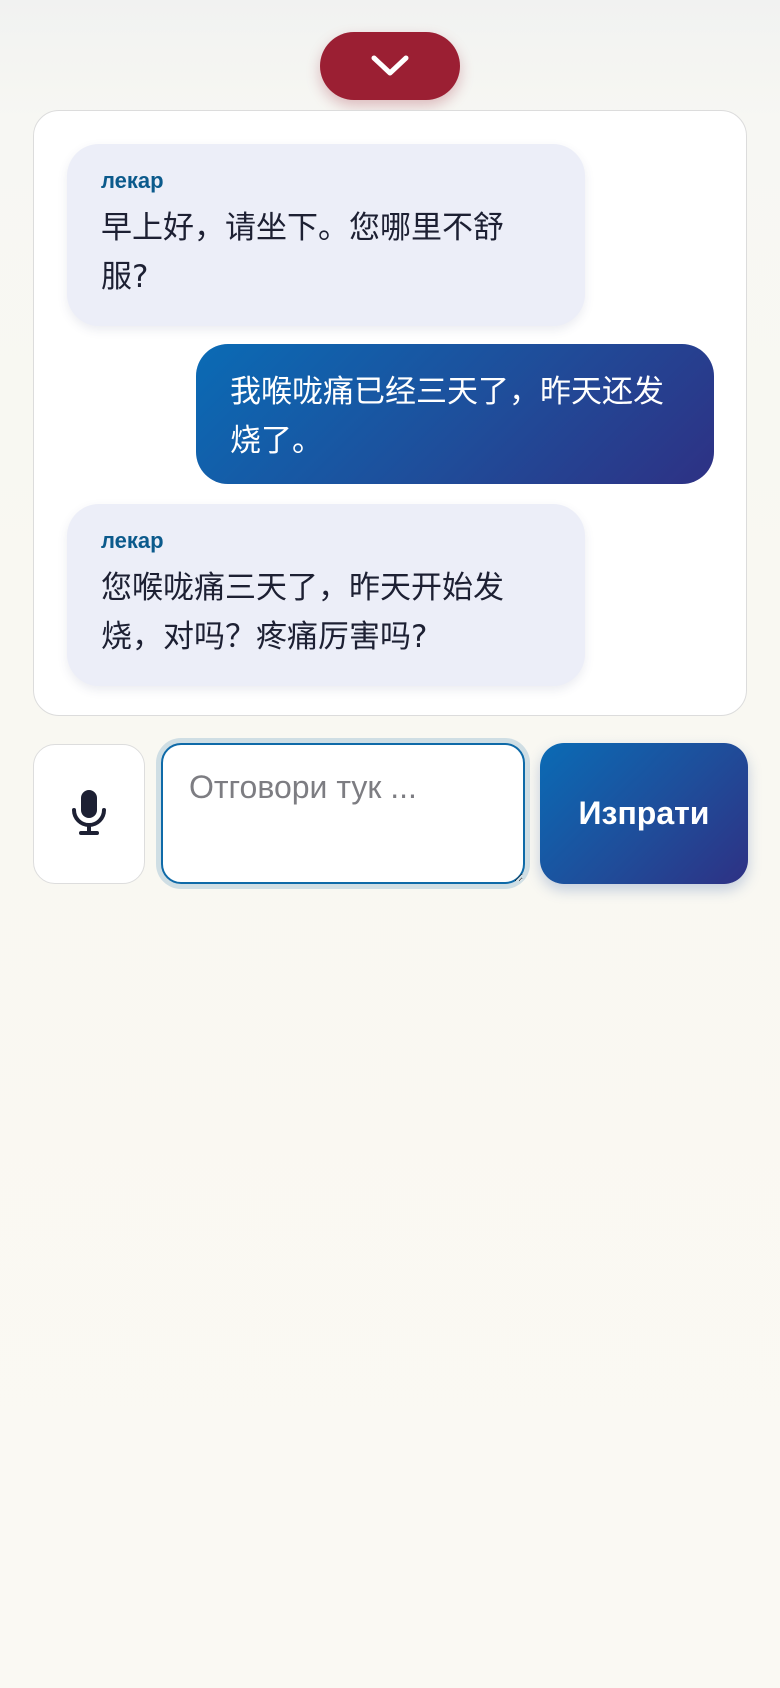  I want to click on microphone-button, so click(89, 814).